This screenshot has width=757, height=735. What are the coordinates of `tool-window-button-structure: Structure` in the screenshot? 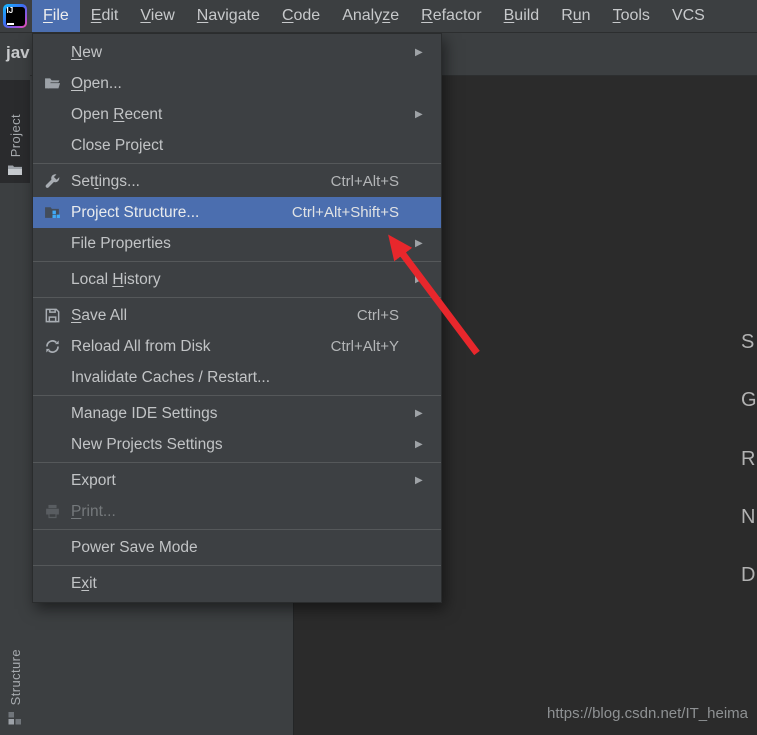 It's located at (15, 671).